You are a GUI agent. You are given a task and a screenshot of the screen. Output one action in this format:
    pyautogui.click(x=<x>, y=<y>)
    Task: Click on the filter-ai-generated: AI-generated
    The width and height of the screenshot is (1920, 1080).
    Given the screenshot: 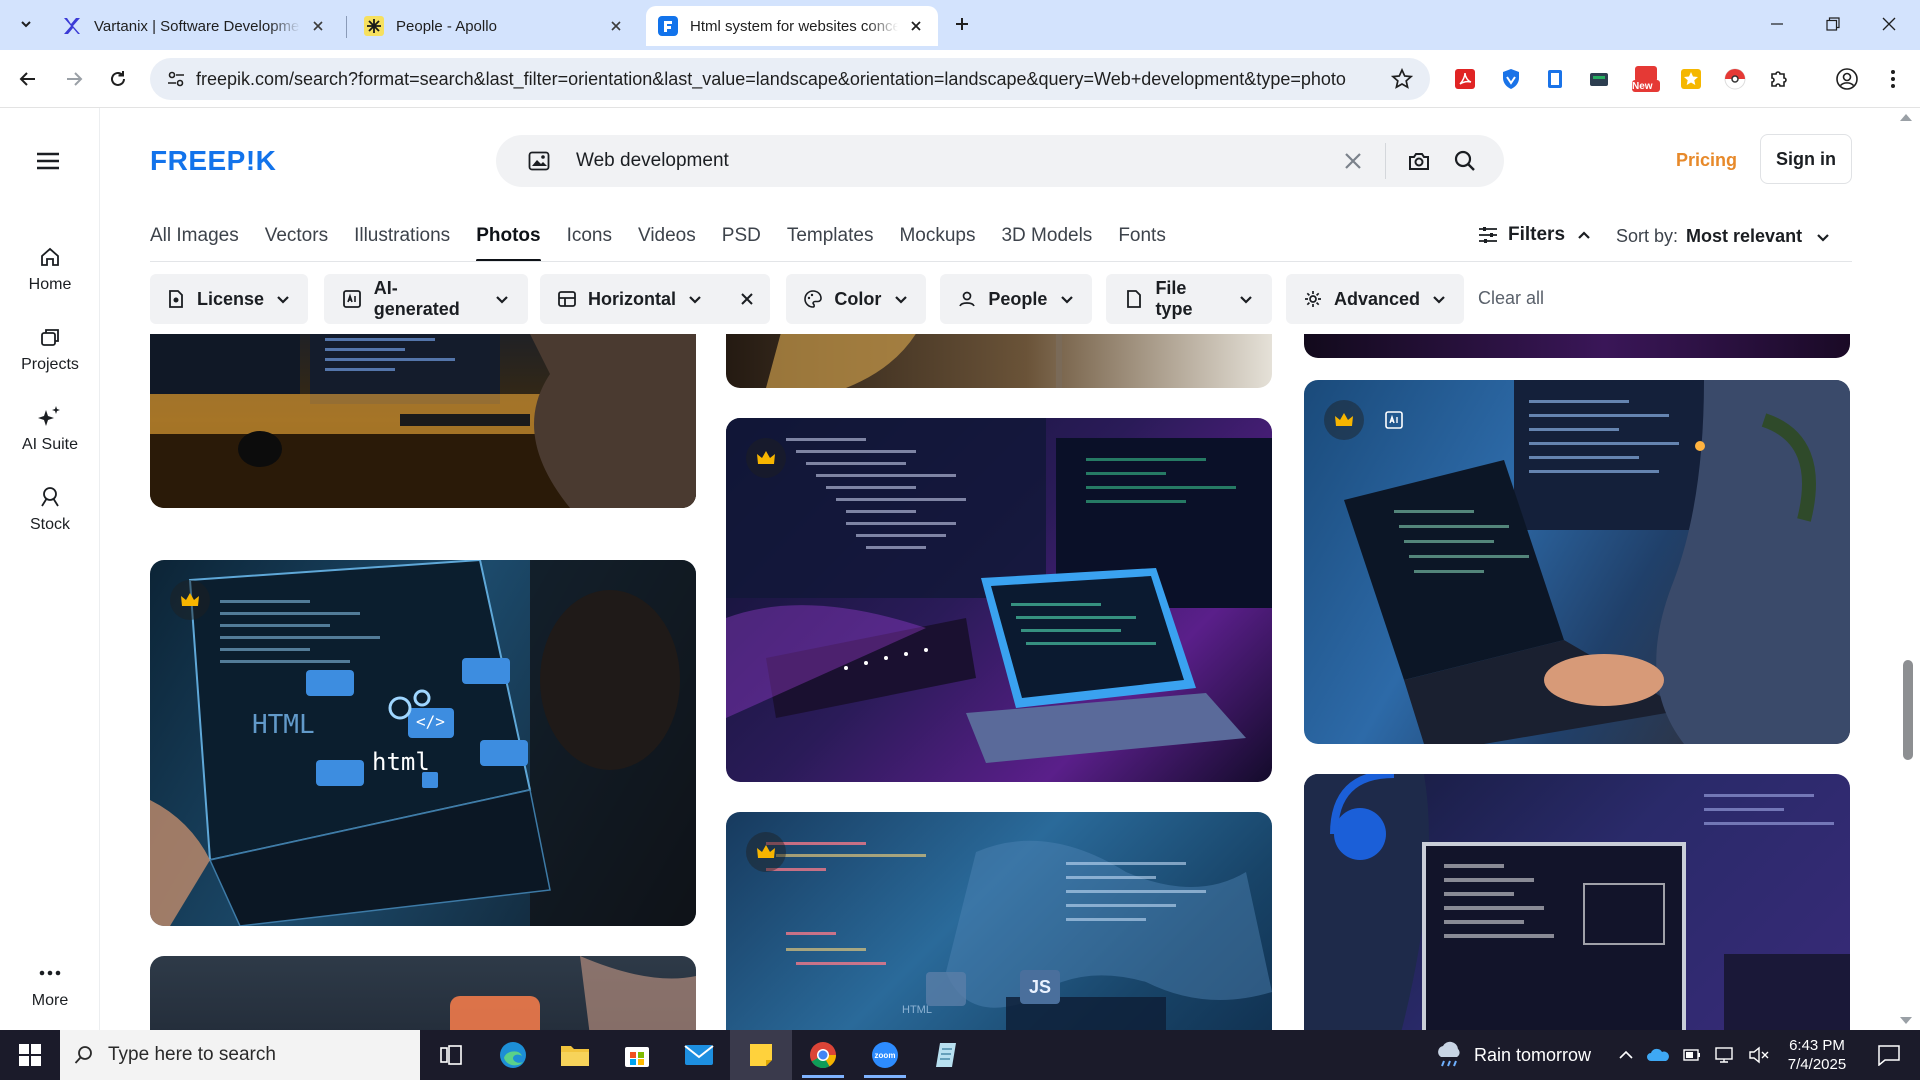 What is the action you would take?
    pyautogui.click(x=426, y=299)
    